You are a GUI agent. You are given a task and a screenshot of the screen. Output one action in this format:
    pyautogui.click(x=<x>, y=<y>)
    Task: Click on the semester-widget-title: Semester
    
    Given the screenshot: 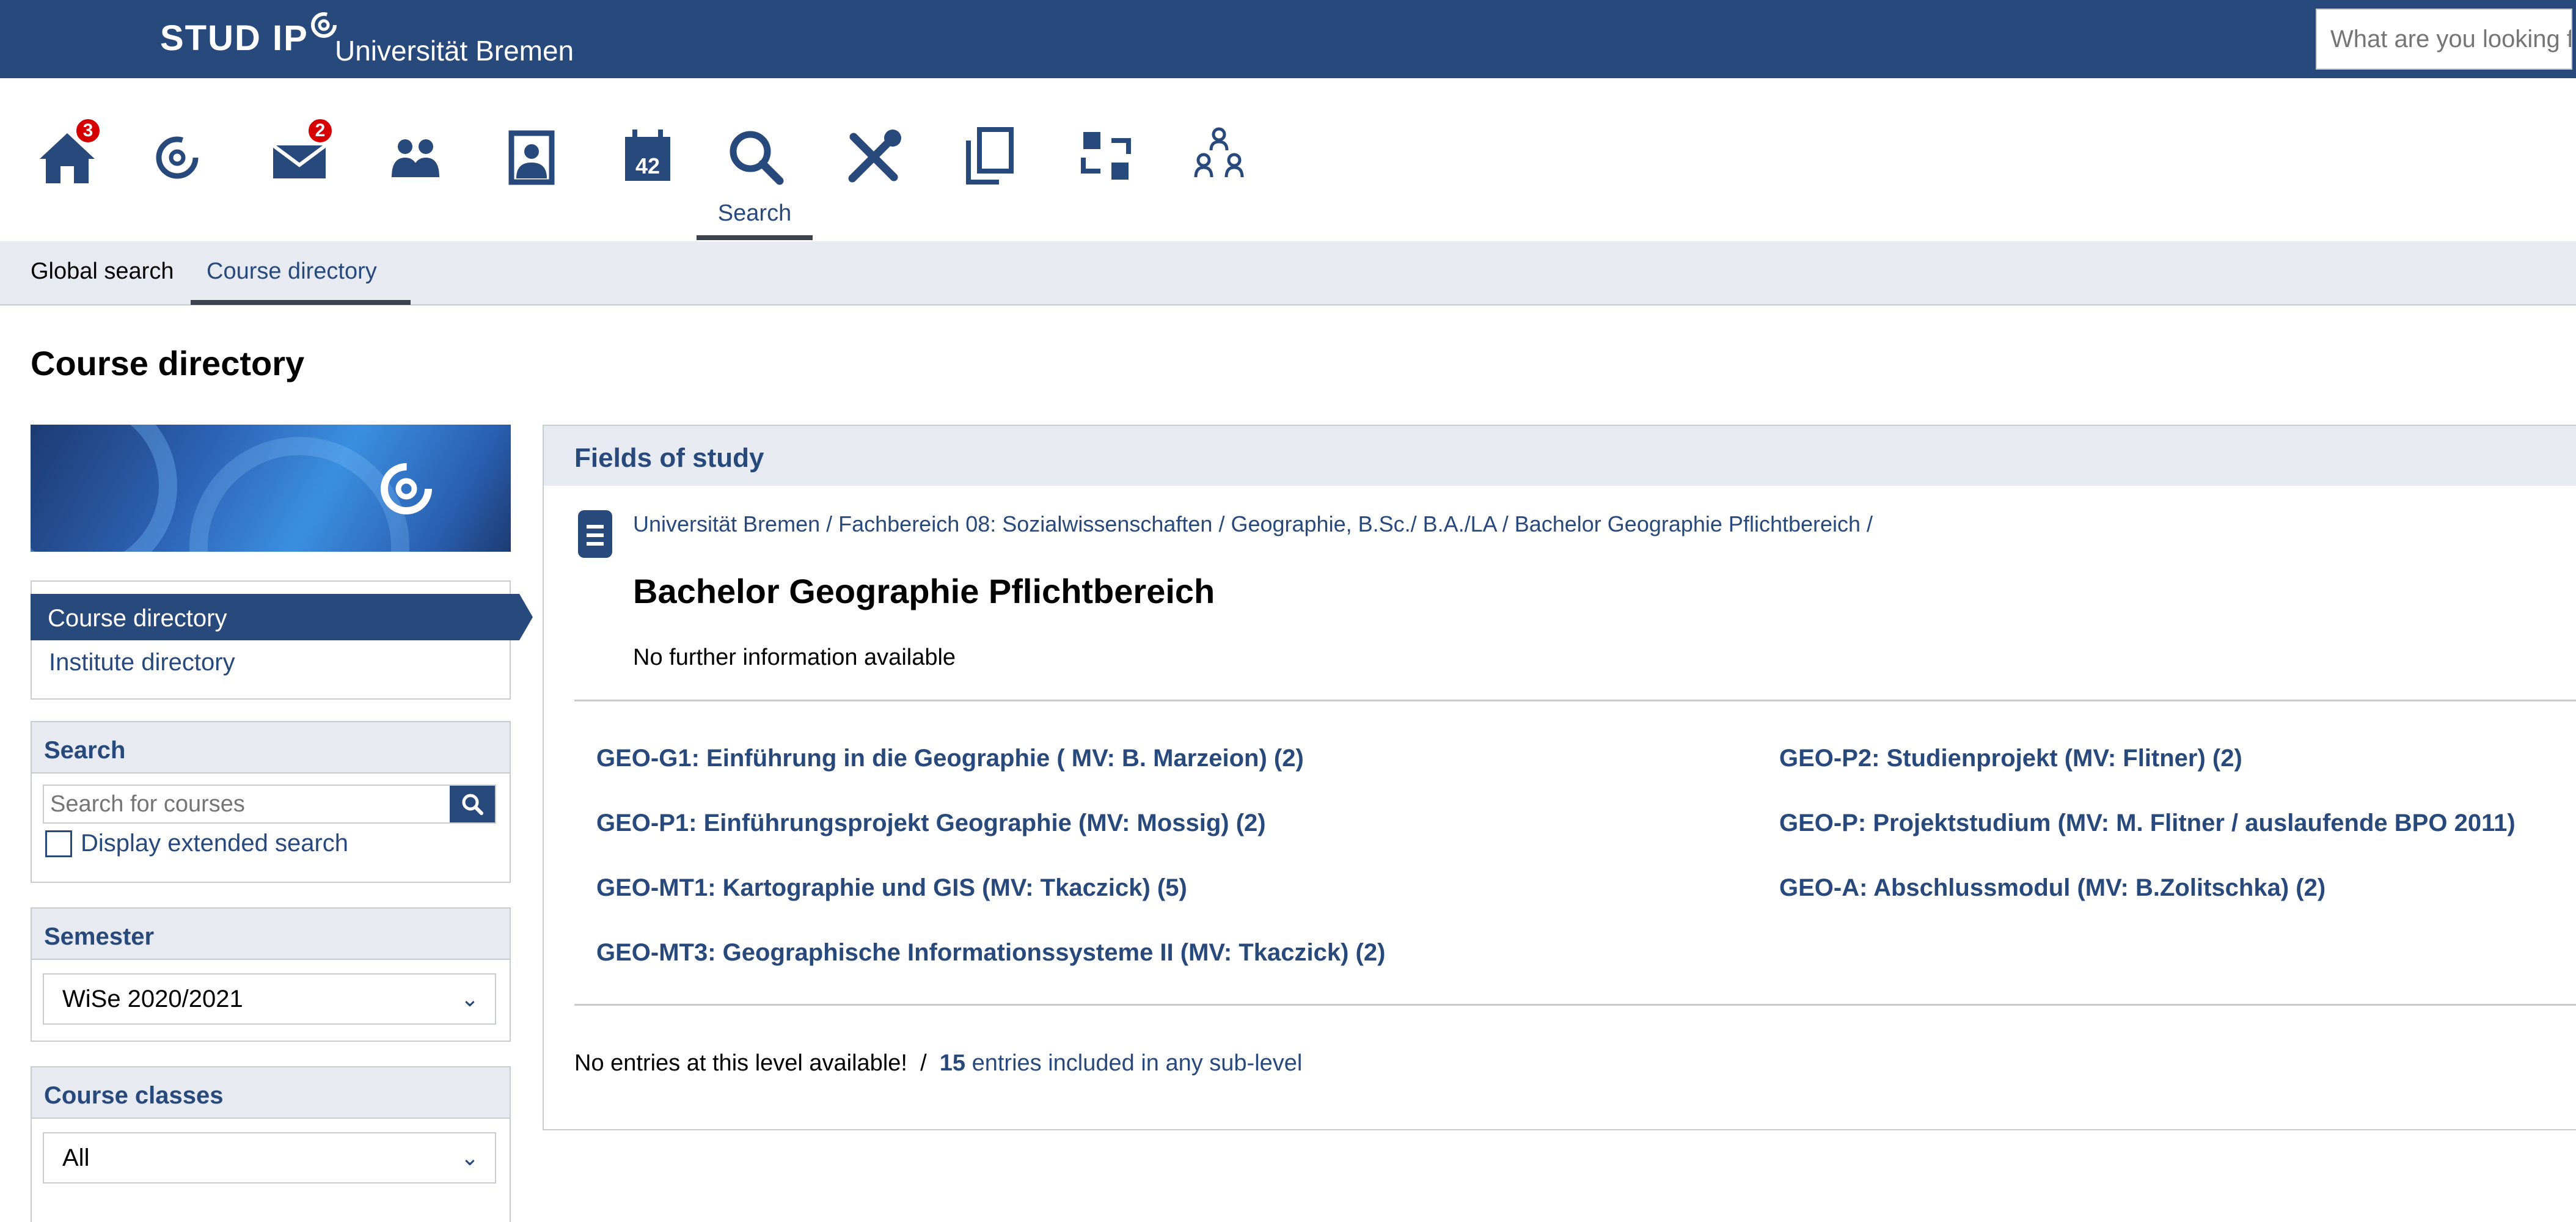 What is the action you would take?
    pyautogui.click(x=271, y=934)
    